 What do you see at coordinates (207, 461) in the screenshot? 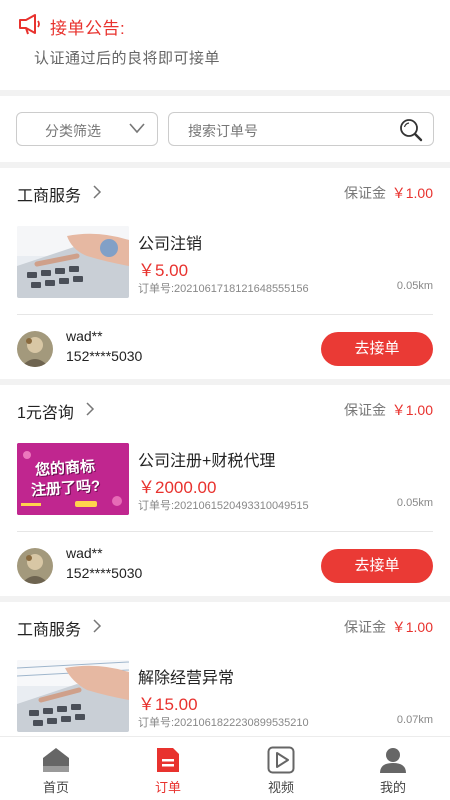
I see `order-title: 公司注册+财税代理` at bounding box center [207, 461].